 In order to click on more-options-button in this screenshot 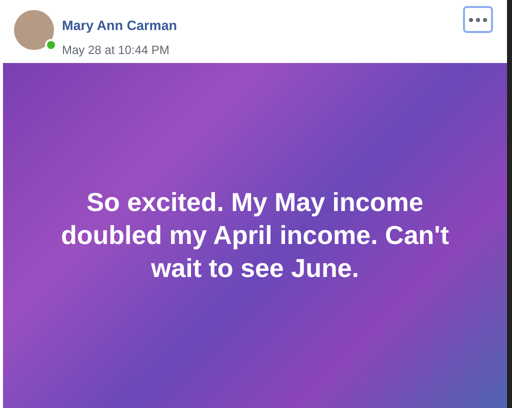, I will do `click(478, 19)`.